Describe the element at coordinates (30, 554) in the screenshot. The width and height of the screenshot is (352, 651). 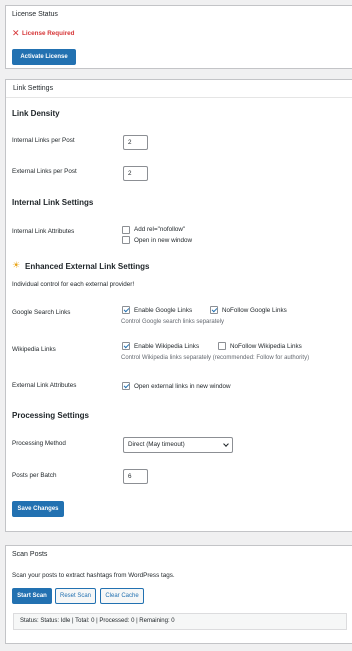
I see `scan-posts-header: Scan Posts` at that location.